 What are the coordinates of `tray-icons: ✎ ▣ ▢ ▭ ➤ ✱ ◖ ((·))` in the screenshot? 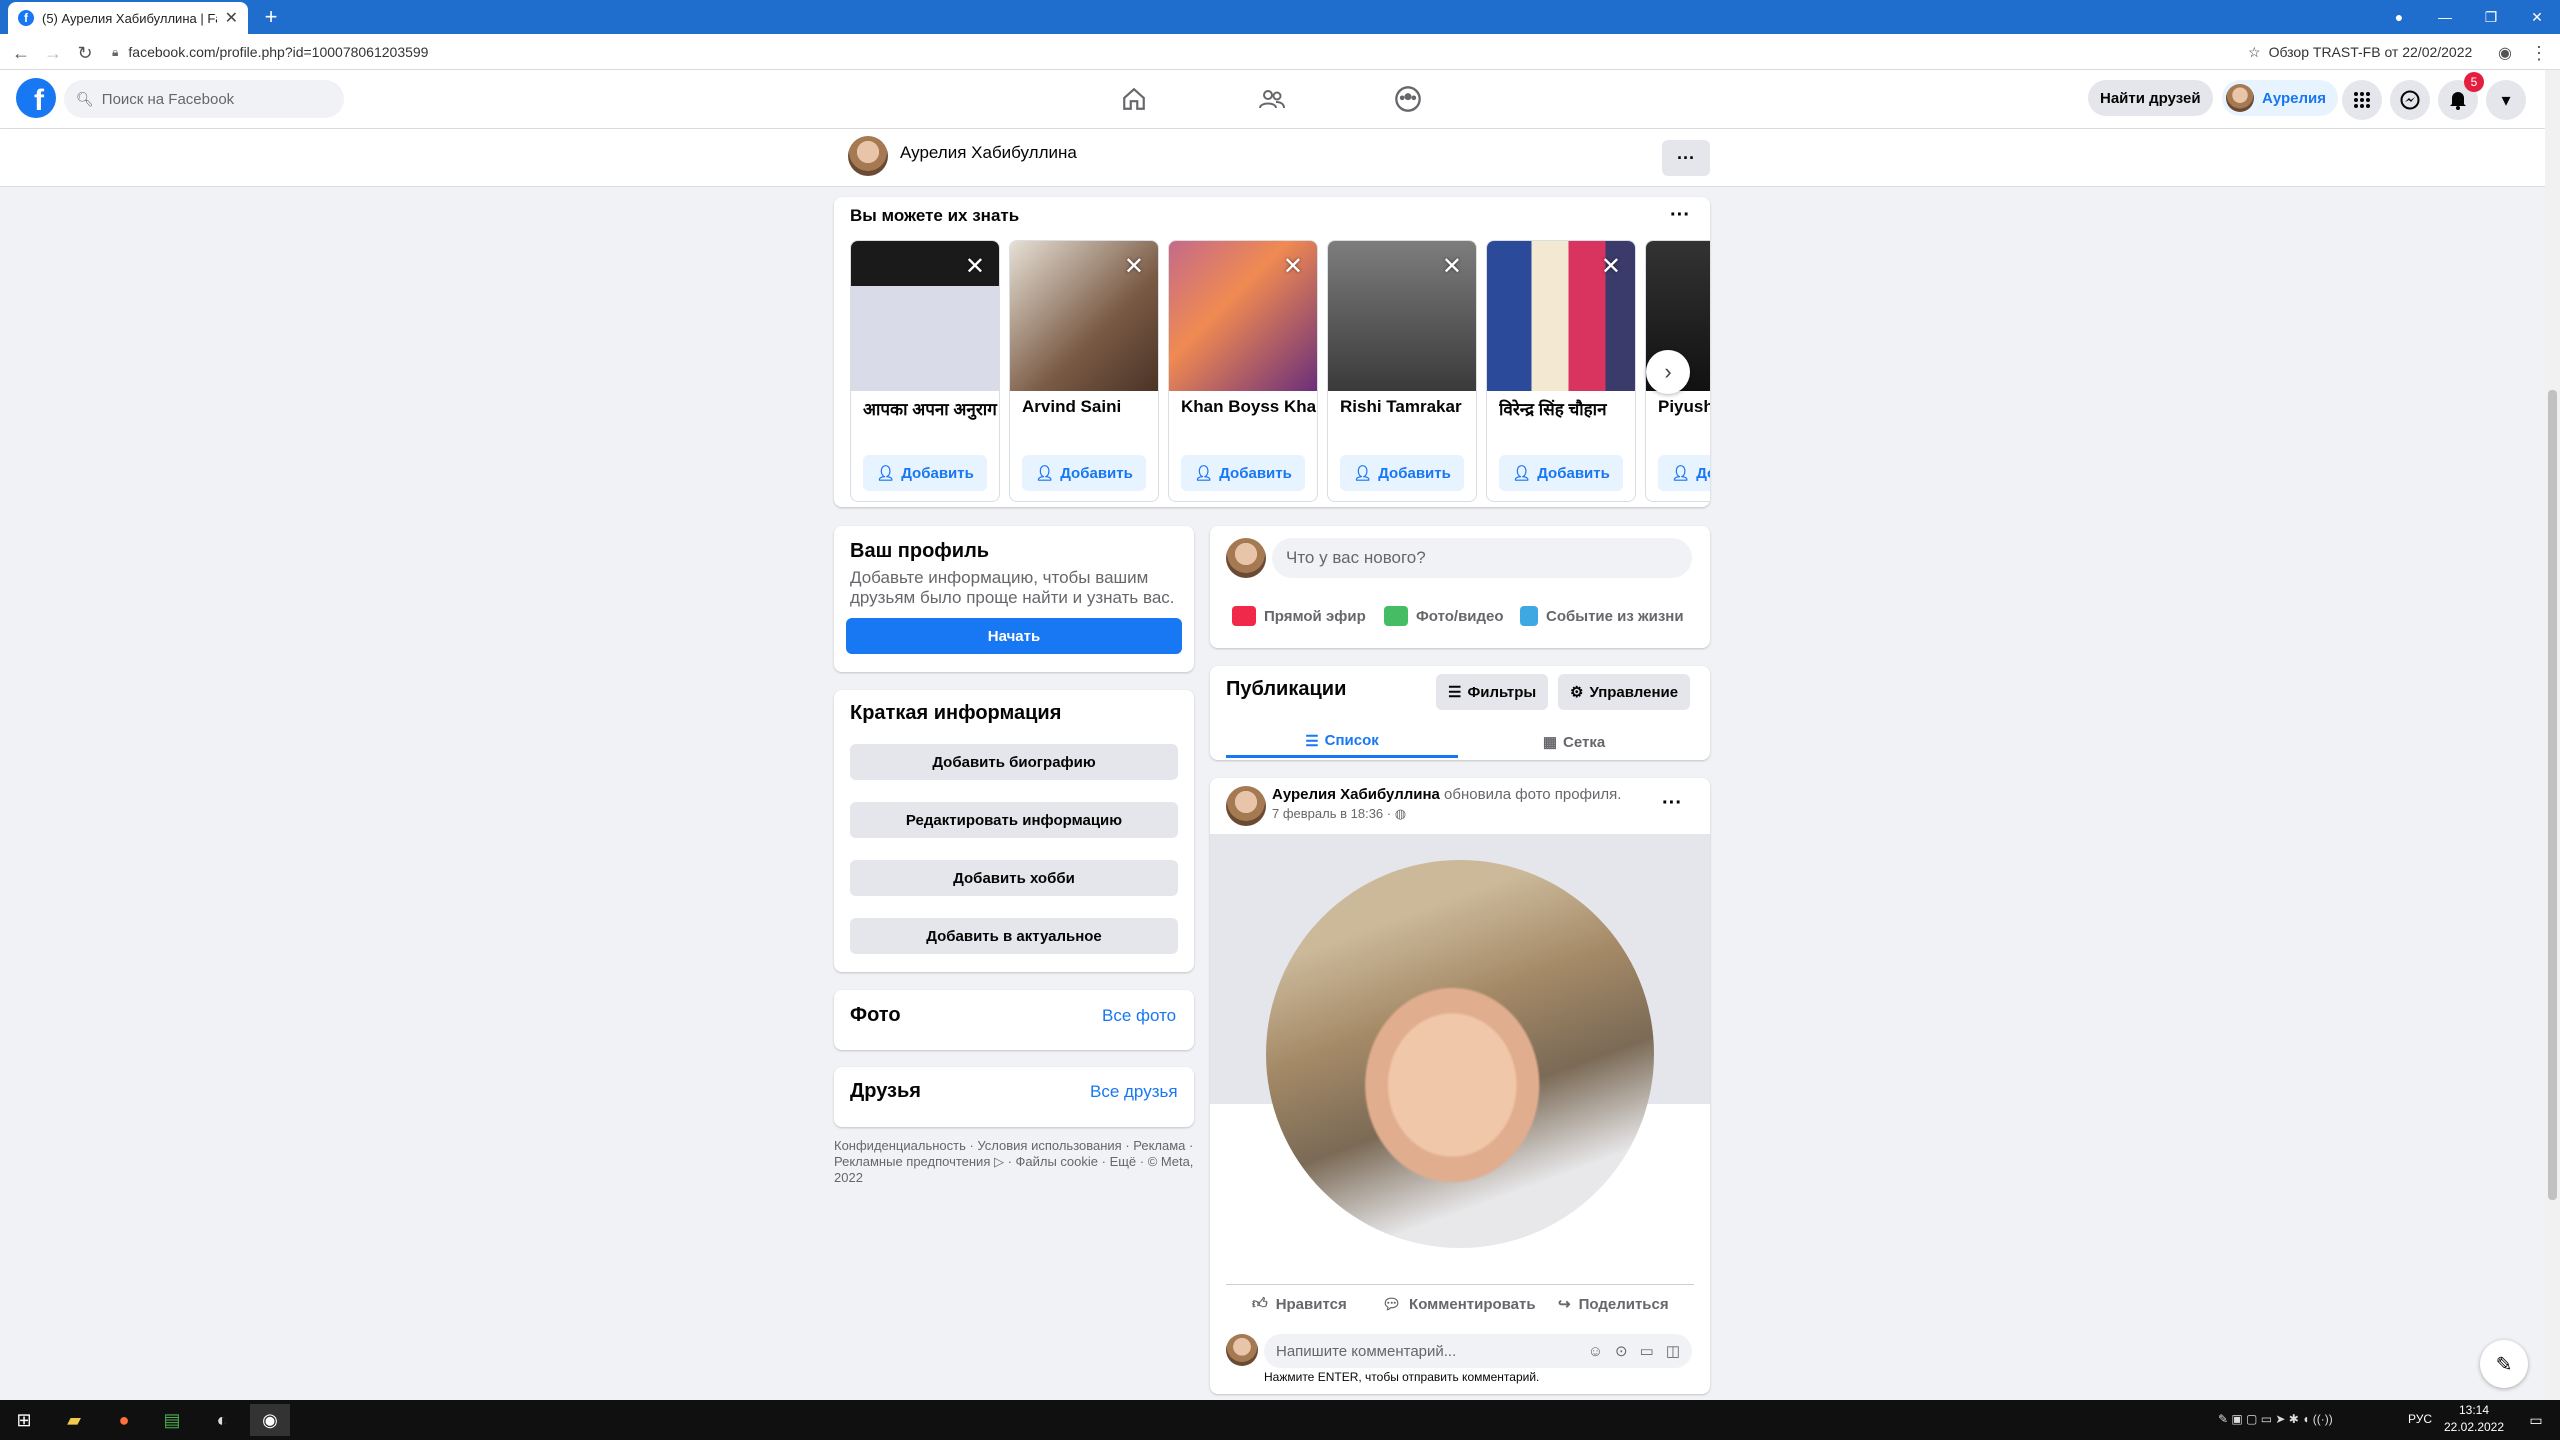 It's located at (2275, 1419).